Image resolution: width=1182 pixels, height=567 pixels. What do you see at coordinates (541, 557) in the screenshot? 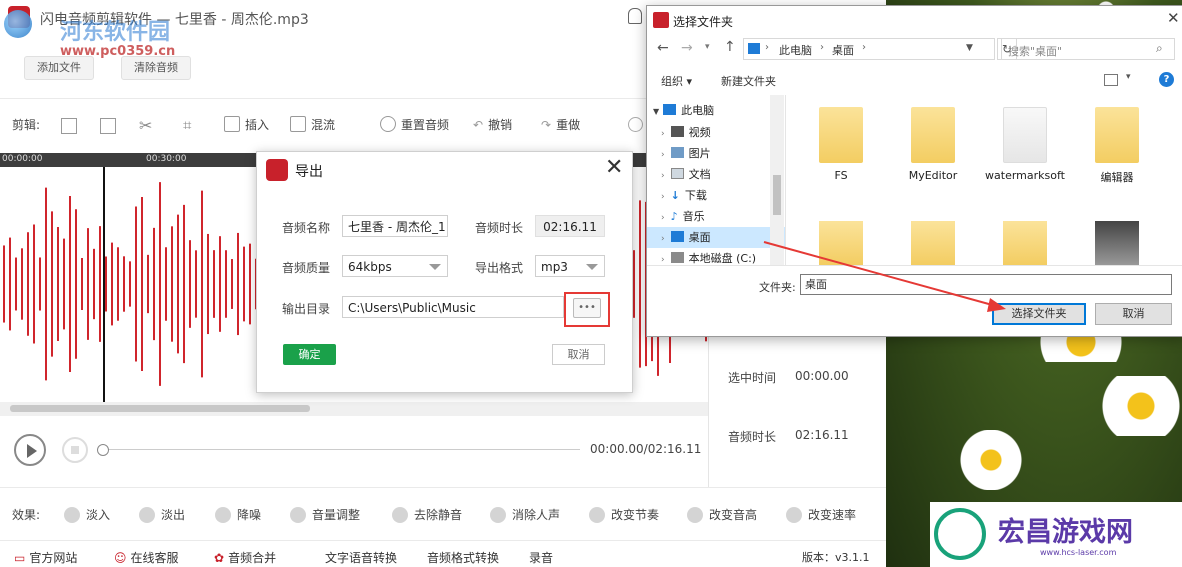
I see `record-link: 录音` at bounding box center [541, 557].